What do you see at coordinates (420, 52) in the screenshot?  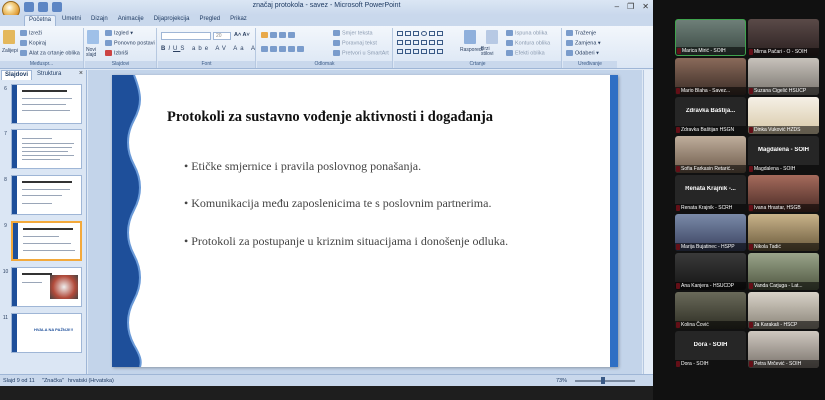 I see `shapes-gallery-row3` at bounding box center [420, 52].